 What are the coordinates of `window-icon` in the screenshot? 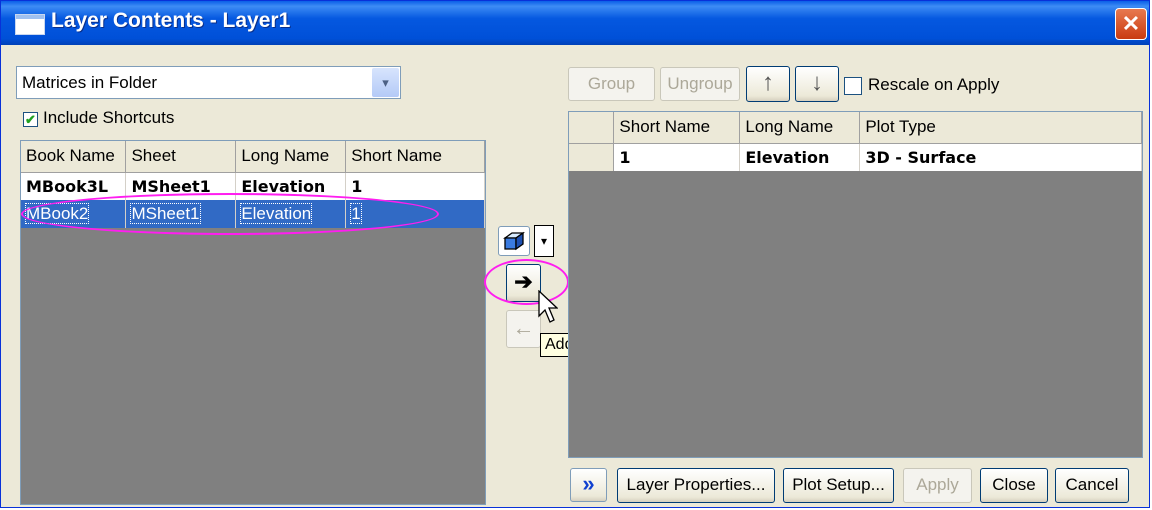 It's located at (30, 24).